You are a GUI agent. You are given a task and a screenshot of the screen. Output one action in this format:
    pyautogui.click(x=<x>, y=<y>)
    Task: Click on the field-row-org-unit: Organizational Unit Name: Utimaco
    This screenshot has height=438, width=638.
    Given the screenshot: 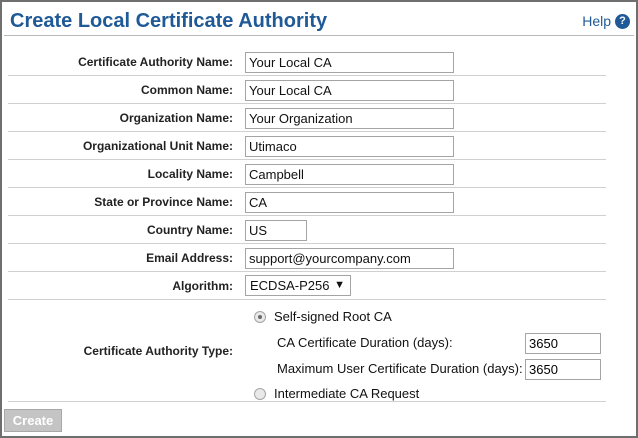 What is the action you would take?
    pyautogui.click(x=307, y=146)
    